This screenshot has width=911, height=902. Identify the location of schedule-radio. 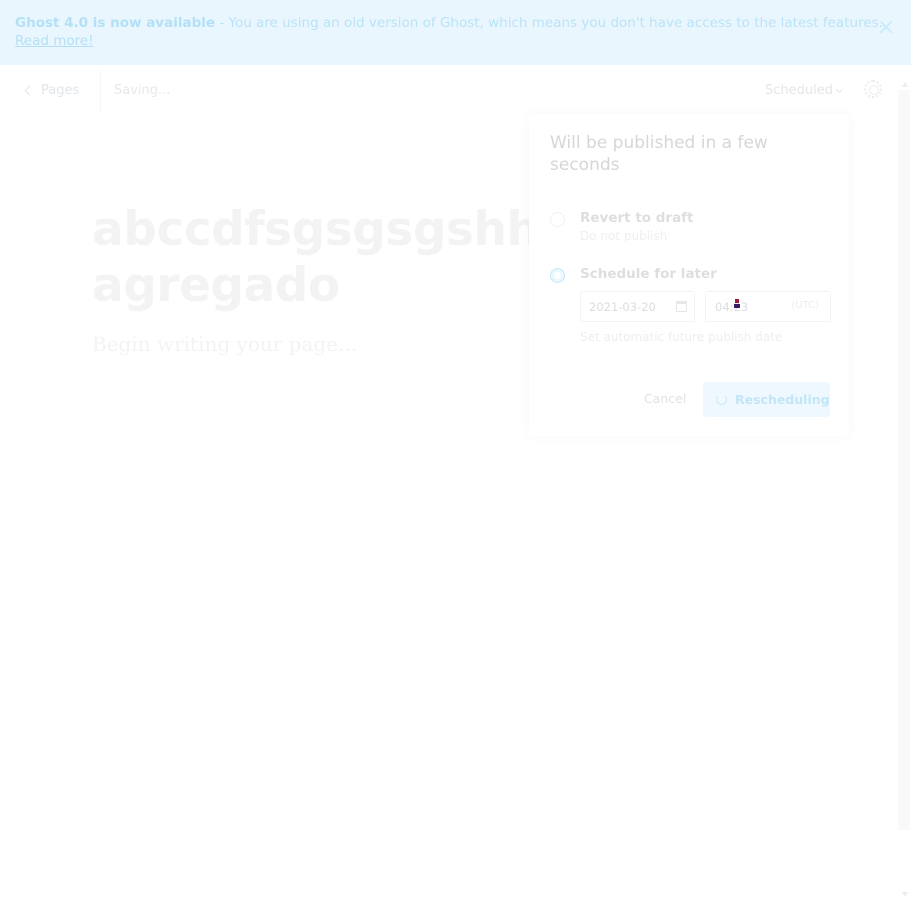
(557, 275).